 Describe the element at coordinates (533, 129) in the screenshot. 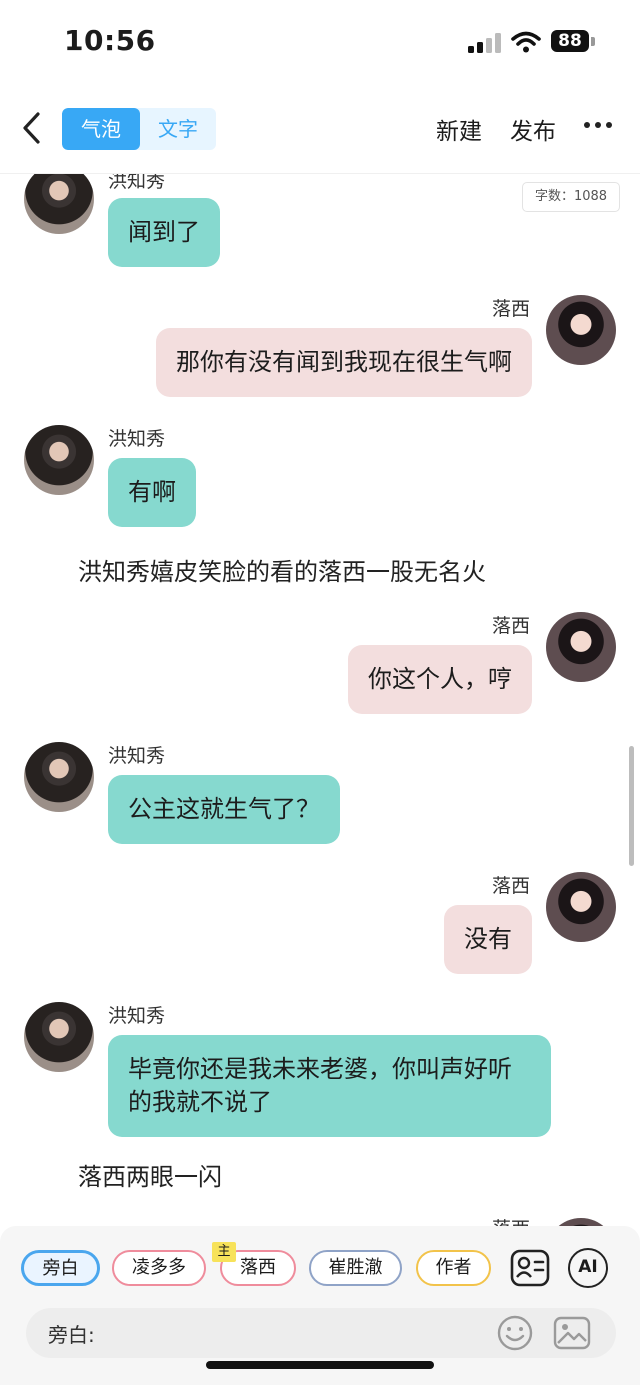

I see `publish-button: 发布` at that location.